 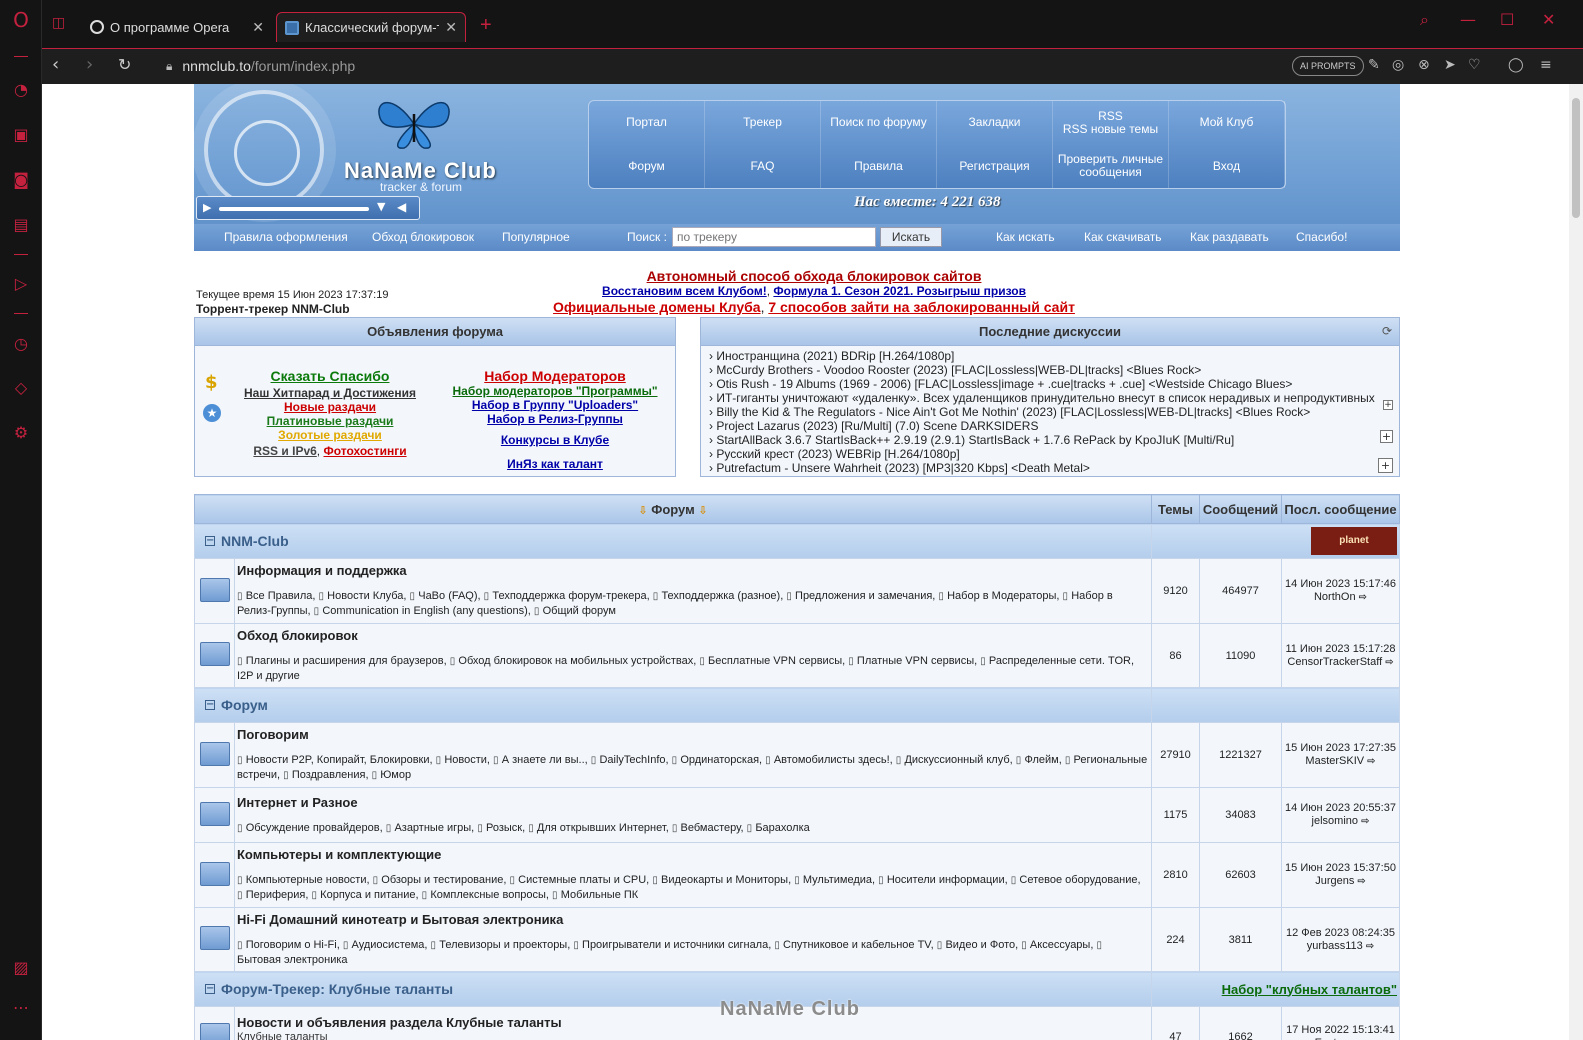 What do you see at coordinates (337, 989) in the screenshot?
I see `category-title: Форум-Трекер: Клубные таланты` at bounding box center [337, 989].